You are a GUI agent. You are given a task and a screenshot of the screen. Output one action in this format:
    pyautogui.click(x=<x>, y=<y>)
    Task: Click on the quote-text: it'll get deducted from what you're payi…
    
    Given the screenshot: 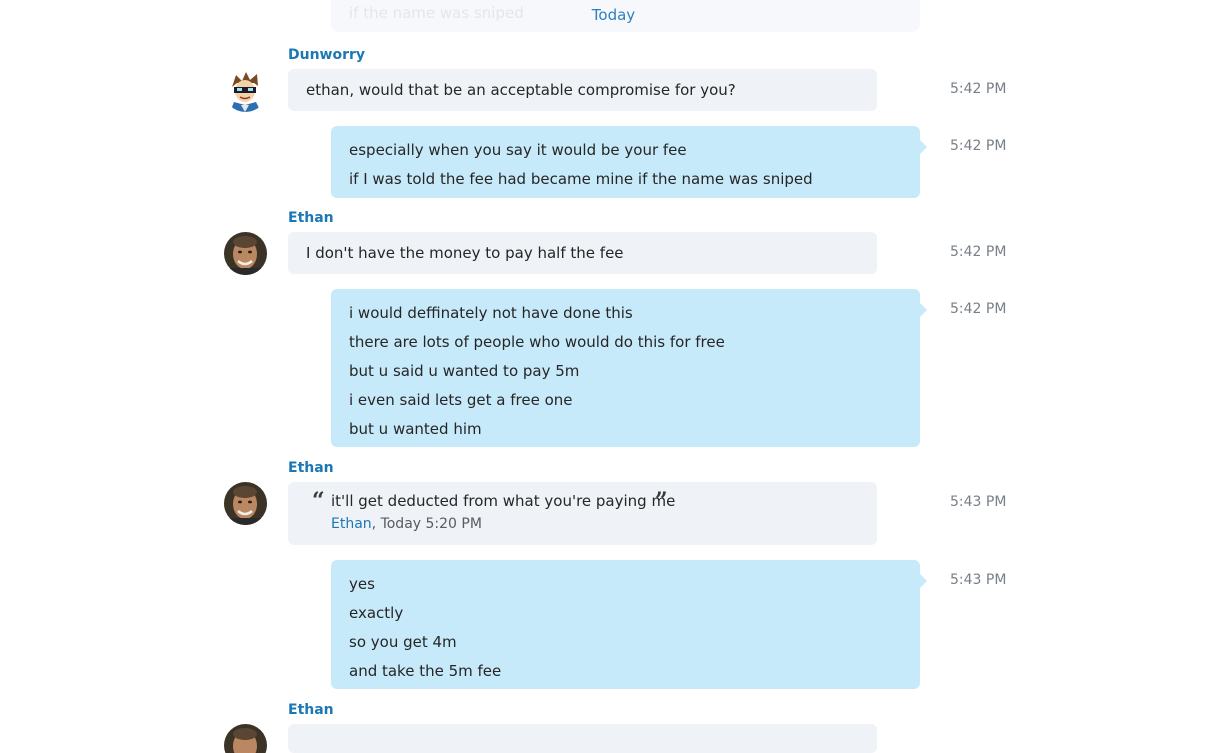 What is the action you would take?
    pyautogui.click(x=503, y=501)
    